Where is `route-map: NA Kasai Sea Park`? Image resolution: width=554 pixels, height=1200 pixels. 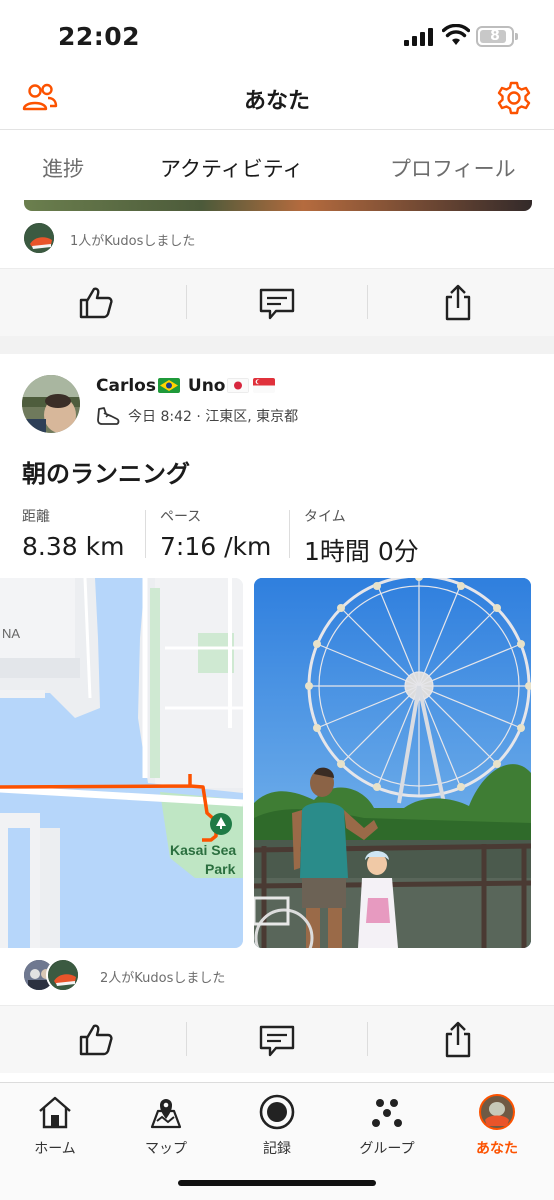
route-map: NA Kasai Sea Park is located at coordinates (121, 763).